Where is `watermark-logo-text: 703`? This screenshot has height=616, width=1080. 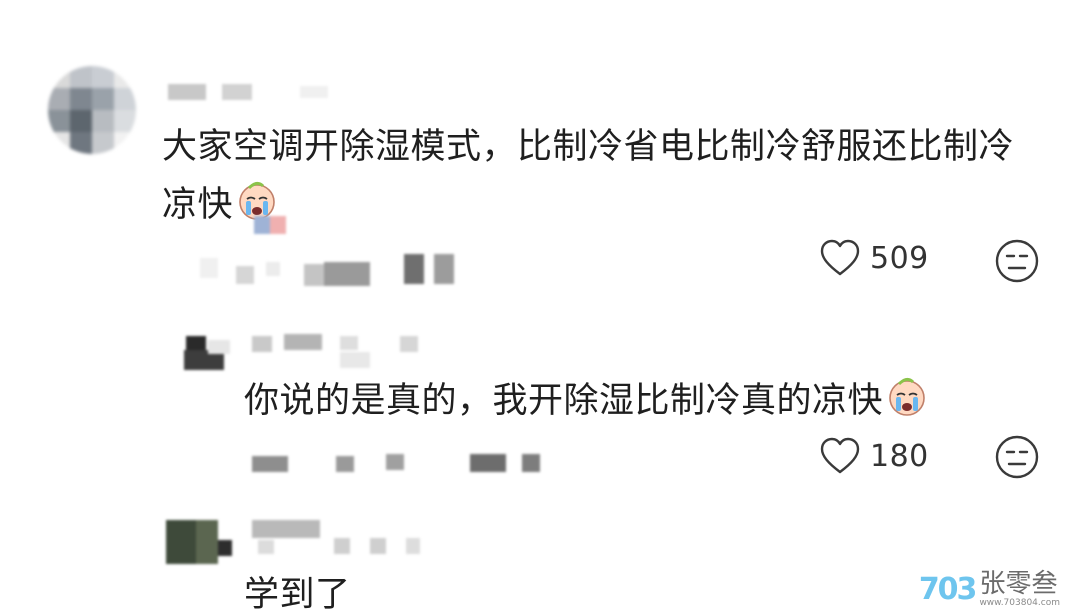 watermark-logo-text: 703 is located at coordinates (948, 589).